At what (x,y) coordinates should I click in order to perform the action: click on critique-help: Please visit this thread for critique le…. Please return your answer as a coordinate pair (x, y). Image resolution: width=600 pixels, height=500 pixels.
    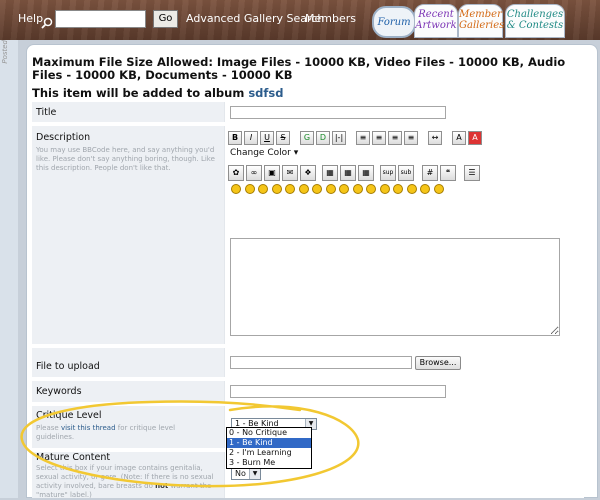
    Looking at the image, I should click on (121, 433).